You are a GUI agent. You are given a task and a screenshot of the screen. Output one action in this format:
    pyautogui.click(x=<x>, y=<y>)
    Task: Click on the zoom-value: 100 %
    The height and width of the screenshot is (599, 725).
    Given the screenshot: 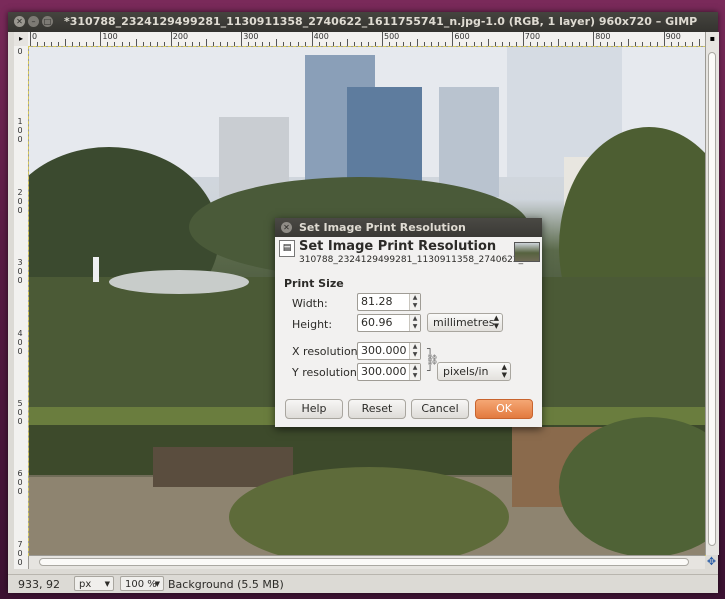 What is the action you would take?
    pyautogui.click(x=141, y=584)
    